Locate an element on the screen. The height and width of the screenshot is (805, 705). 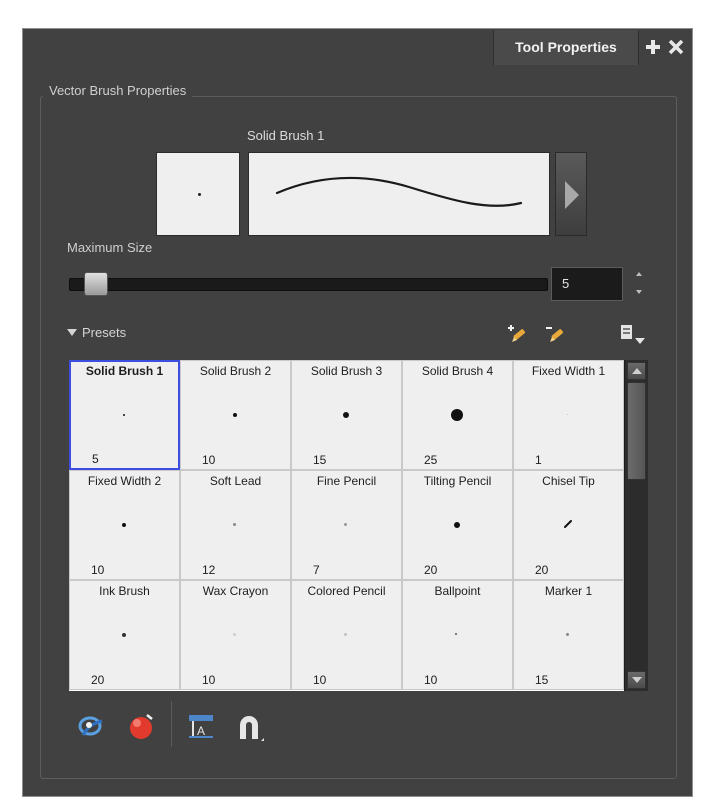
preset-solid-brush-1: Solid Brush 1 5 is located at coordinates (124, 415).